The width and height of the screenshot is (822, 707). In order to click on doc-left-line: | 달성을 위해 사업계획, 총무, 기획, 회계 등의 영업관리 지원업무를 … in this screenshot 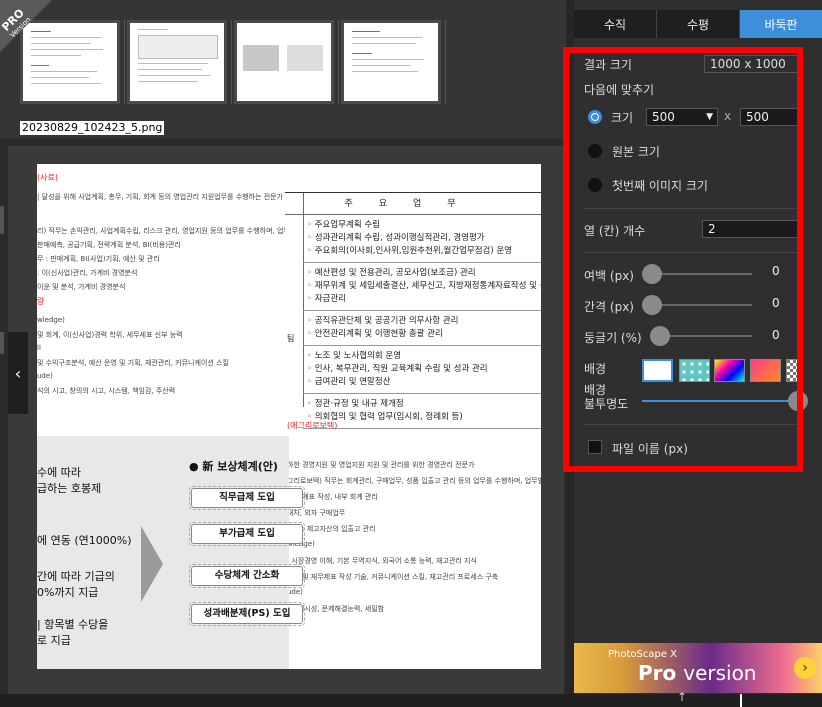, I will do `click(160, 197)`.